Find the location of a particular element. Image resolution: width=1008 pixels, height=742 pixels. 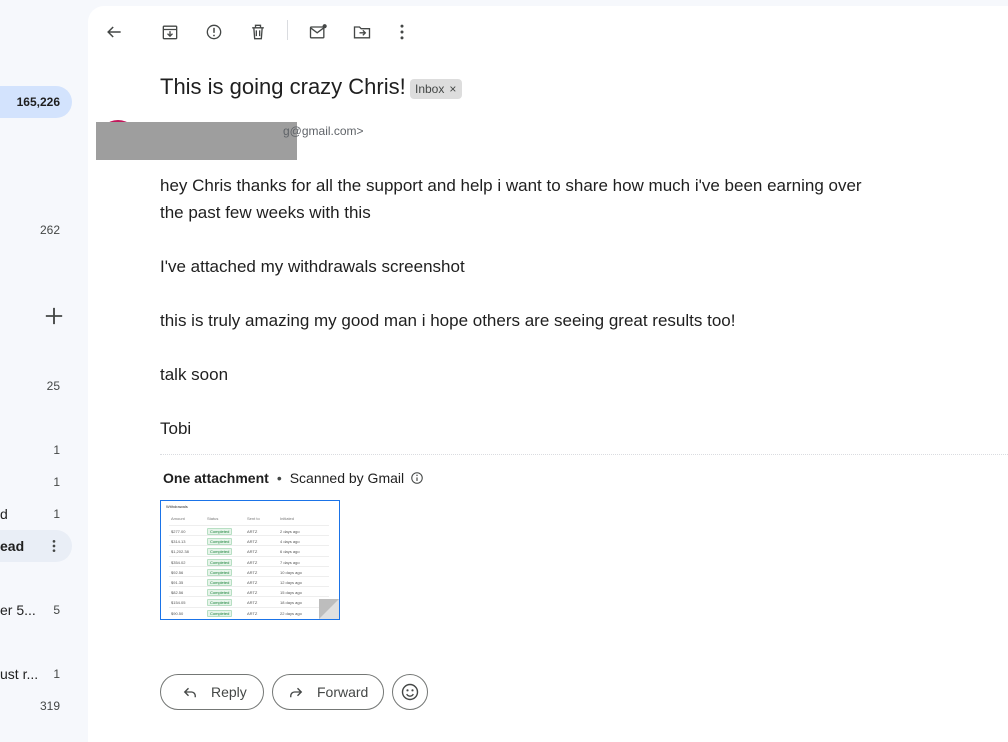

more-button is located at coordinates (402, 32).